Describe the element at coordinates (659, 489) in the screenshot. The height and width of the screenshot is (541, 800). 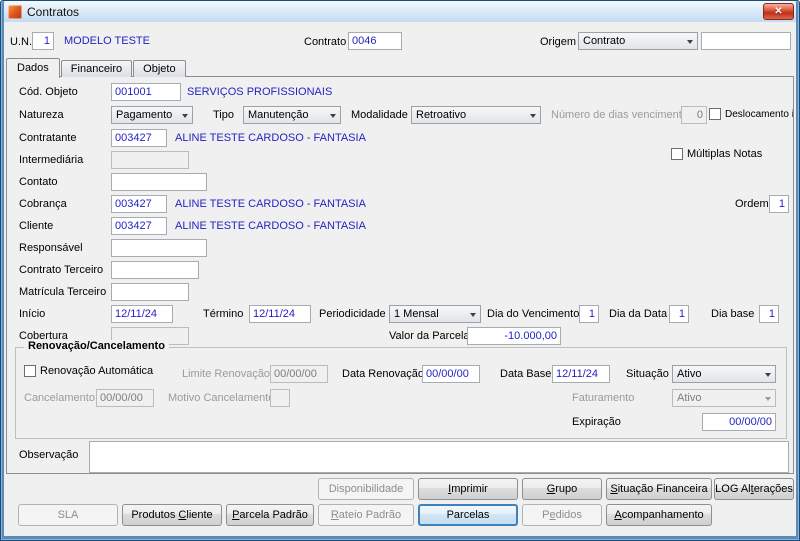
I see `situacao-financeira-button: Situação Financeira` at that location.